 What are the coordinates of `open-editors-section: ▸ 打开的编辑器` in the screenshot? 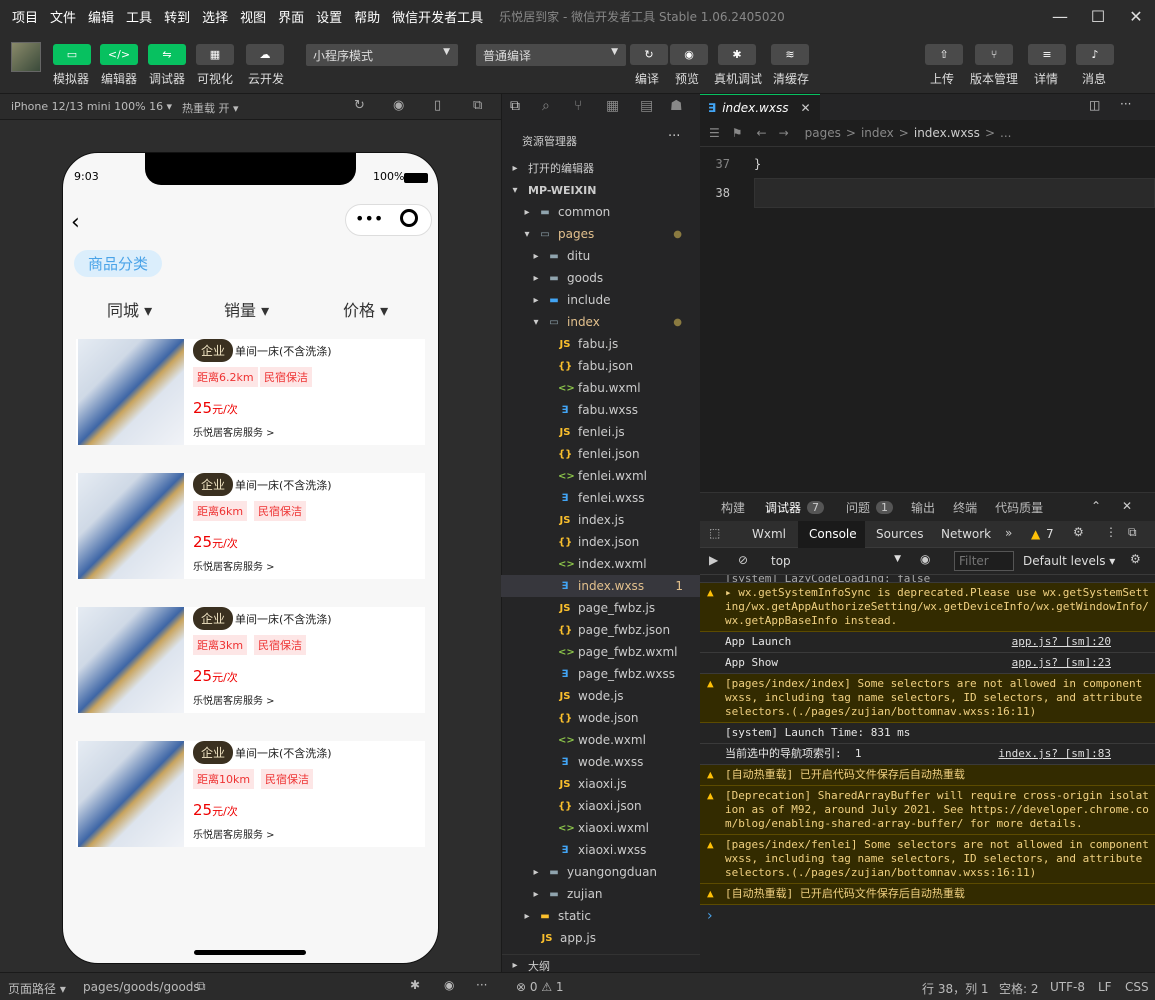 It's located at (601, 168).